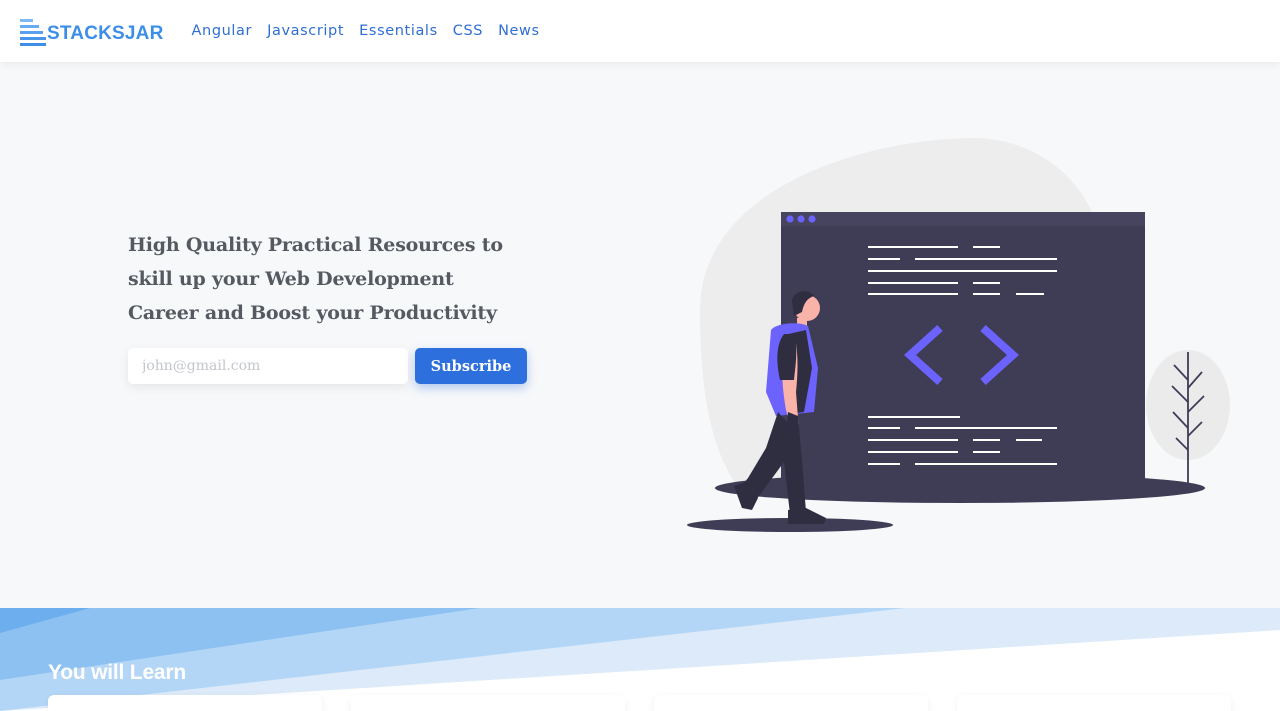  Describe the element at coordinates (305, 31) in the screenshot. I see `nav-link-javascript: Javascript` at that location.